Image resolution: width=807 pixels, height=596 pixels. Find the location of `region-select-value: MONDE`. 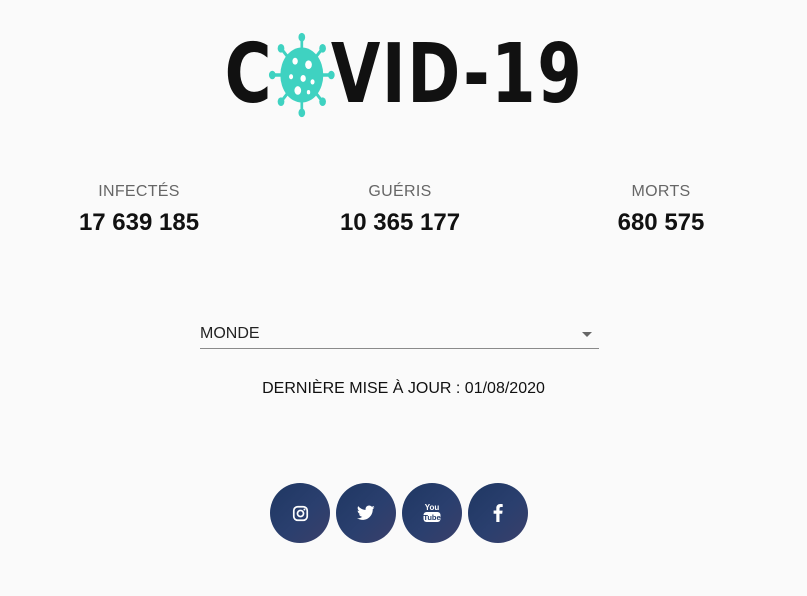

region-select-value: MONDE is located at coordinates (230, 333).